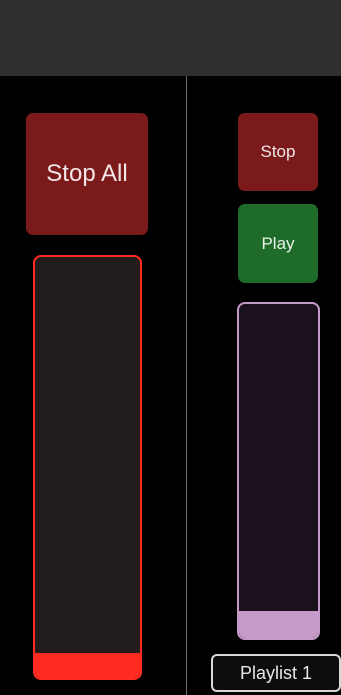 The image size is (341, 695). What do you see at coordinates (278, 243) in the screenshot?
I see `playlist-play-button: Play` at bounding box center [278, 243].